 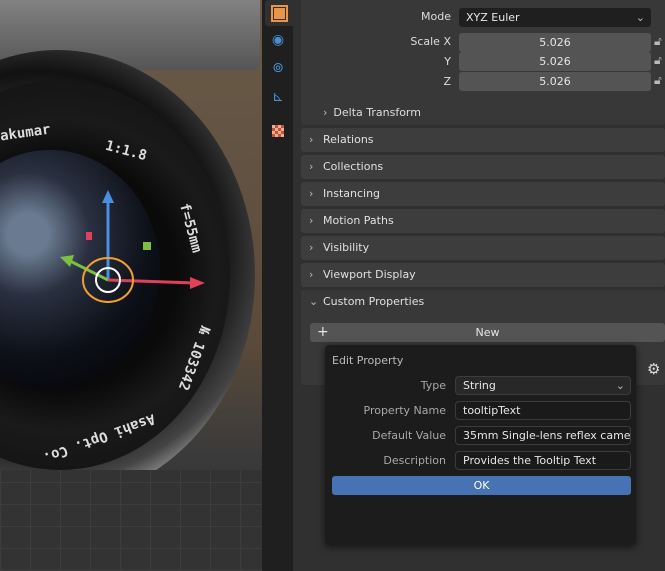 I want to click on panel-motion-paths: › Motion Paths, so click(x=483, y=221).